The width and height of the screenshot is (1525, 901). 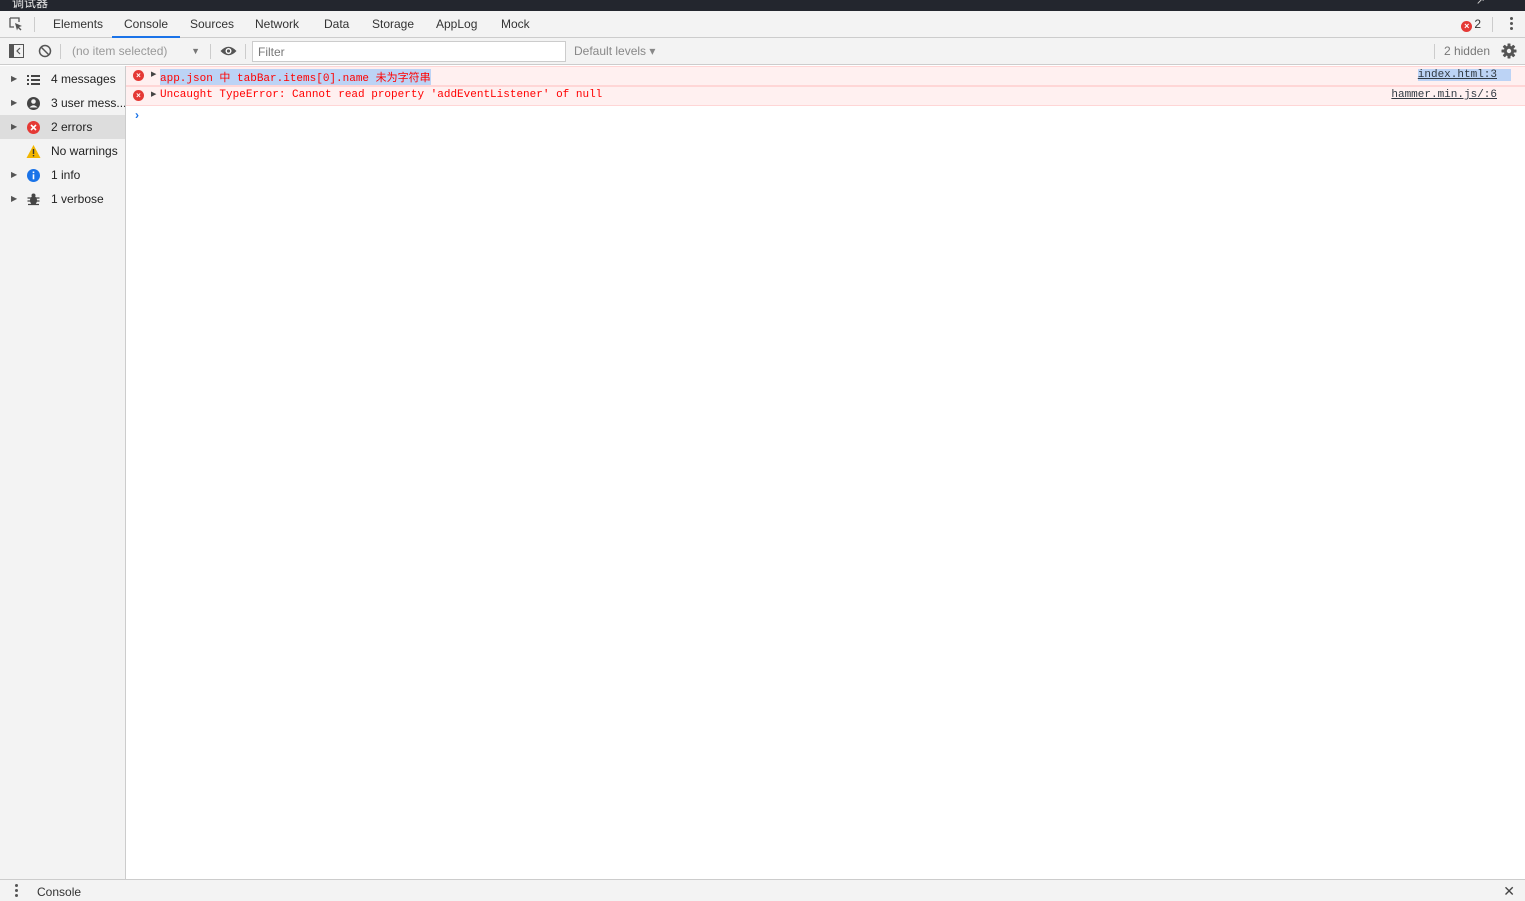 I want to click on context-selector: (no item selected) ▼, so click(x=134, y=51).